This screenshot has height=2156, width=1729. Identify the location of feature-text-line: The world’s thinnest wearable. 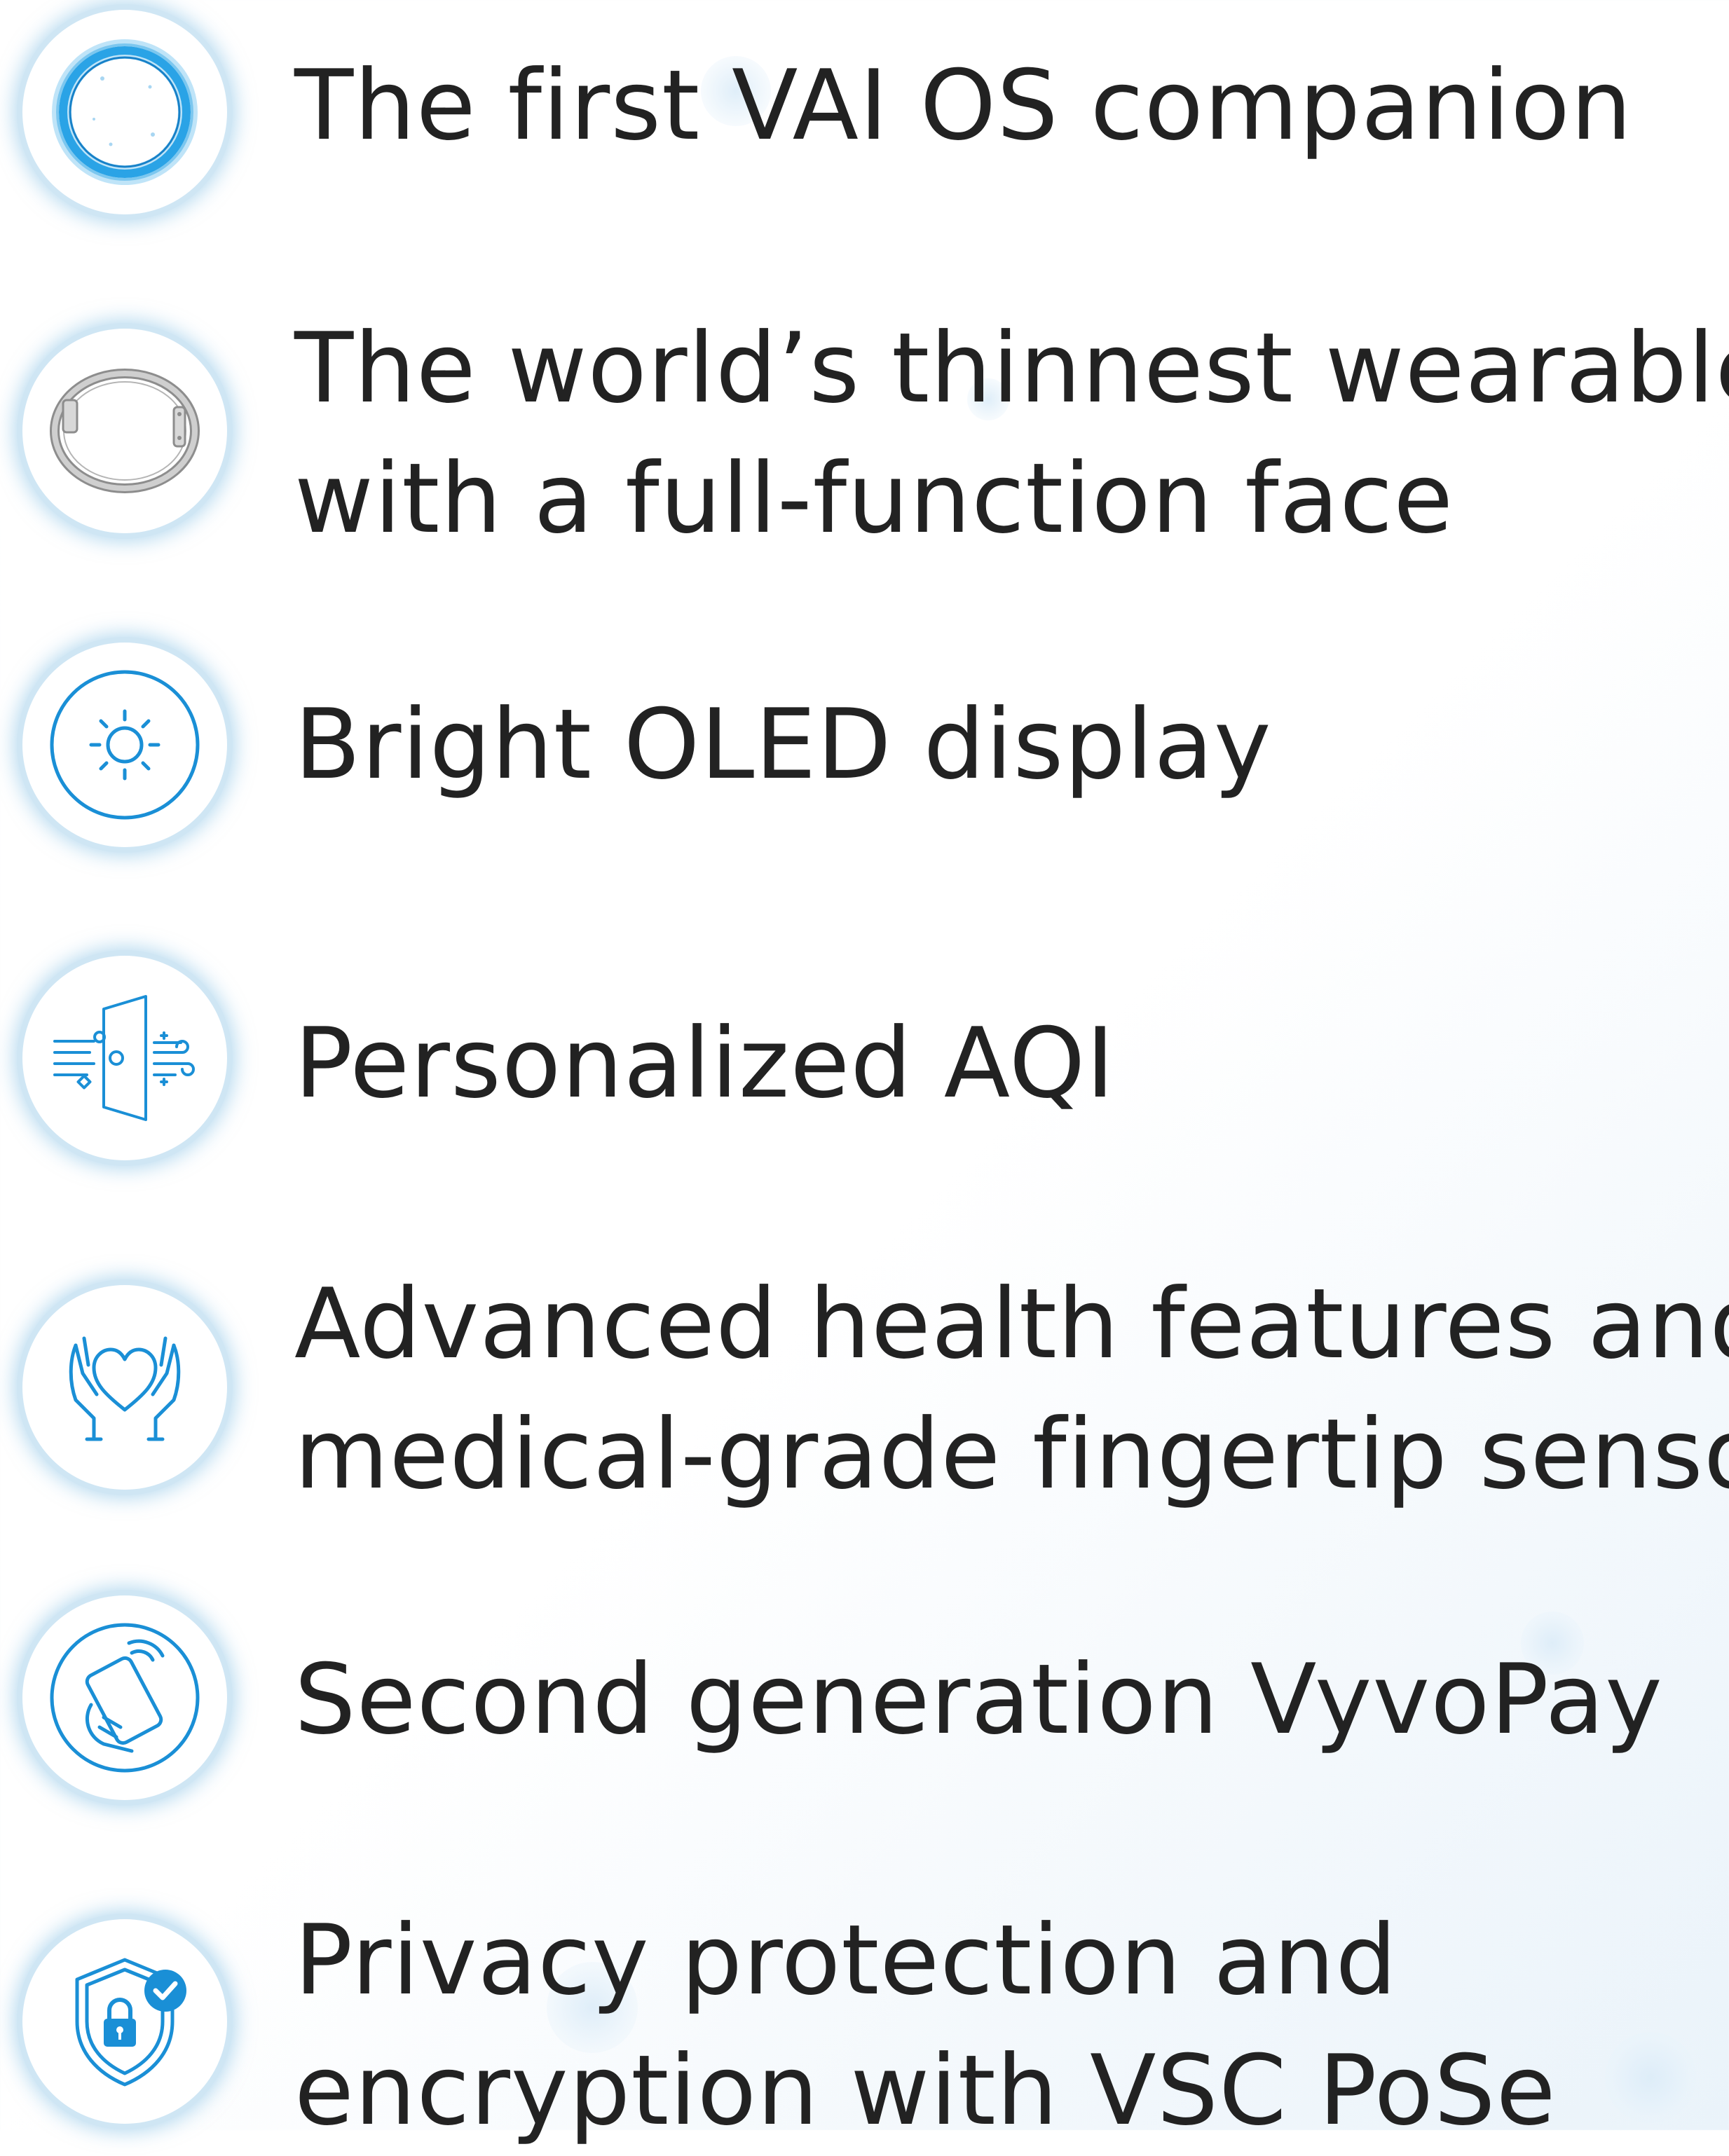
(1011, 368).